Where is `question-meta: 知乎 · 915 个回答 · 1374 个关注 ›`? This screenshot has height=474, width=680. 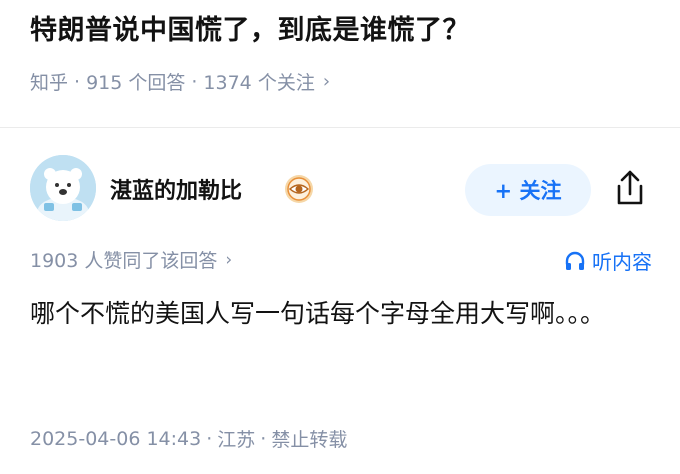 question-meta: 知乎 · 915 个回答 · 1374 个关注 › is located at coordinates (180, 81).